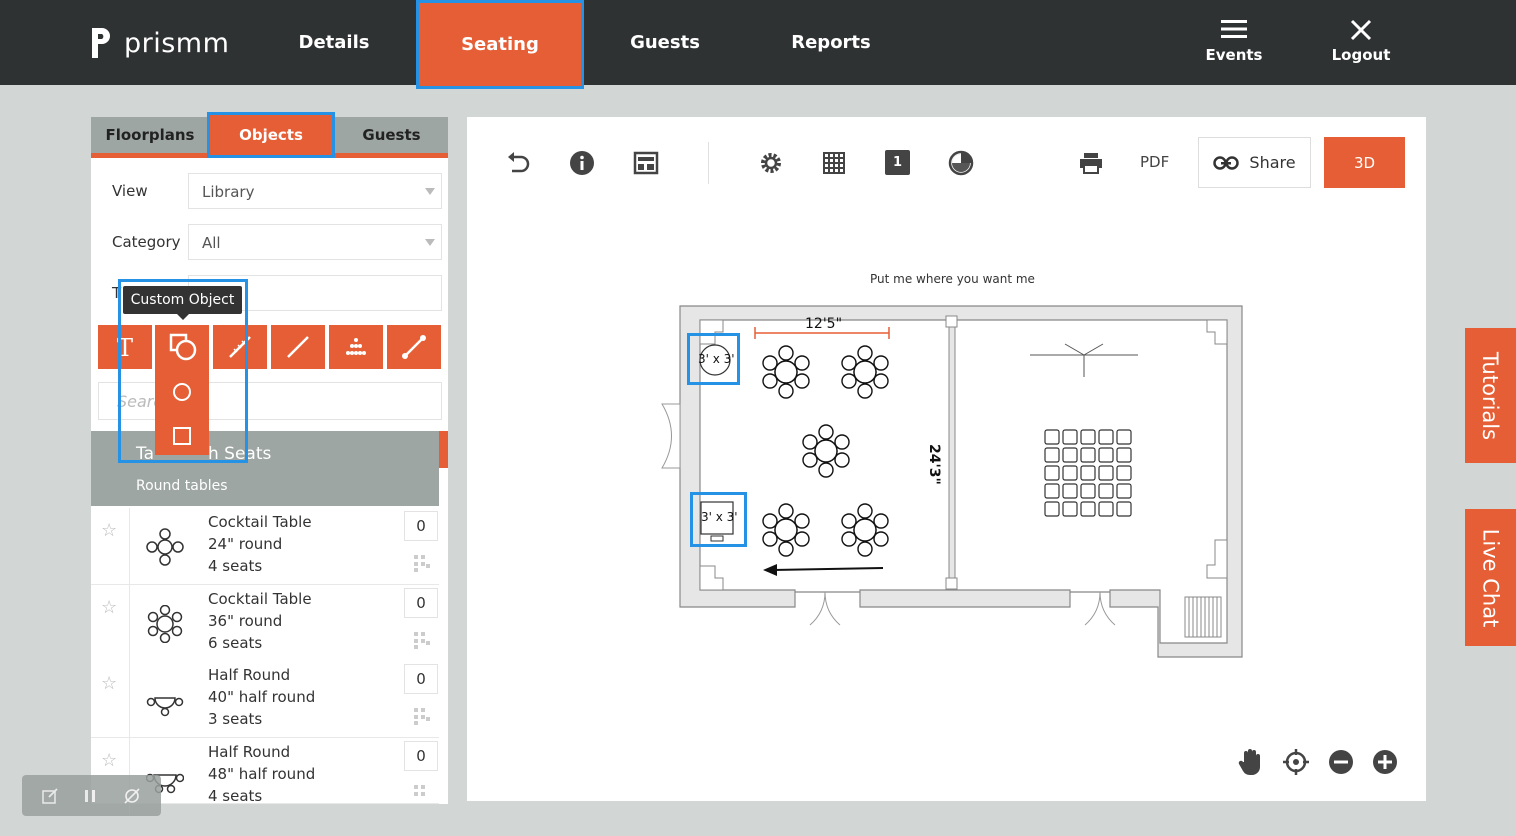 This screenshot has width=1516, height=836. I want to click on info-button, so click(582, 163).